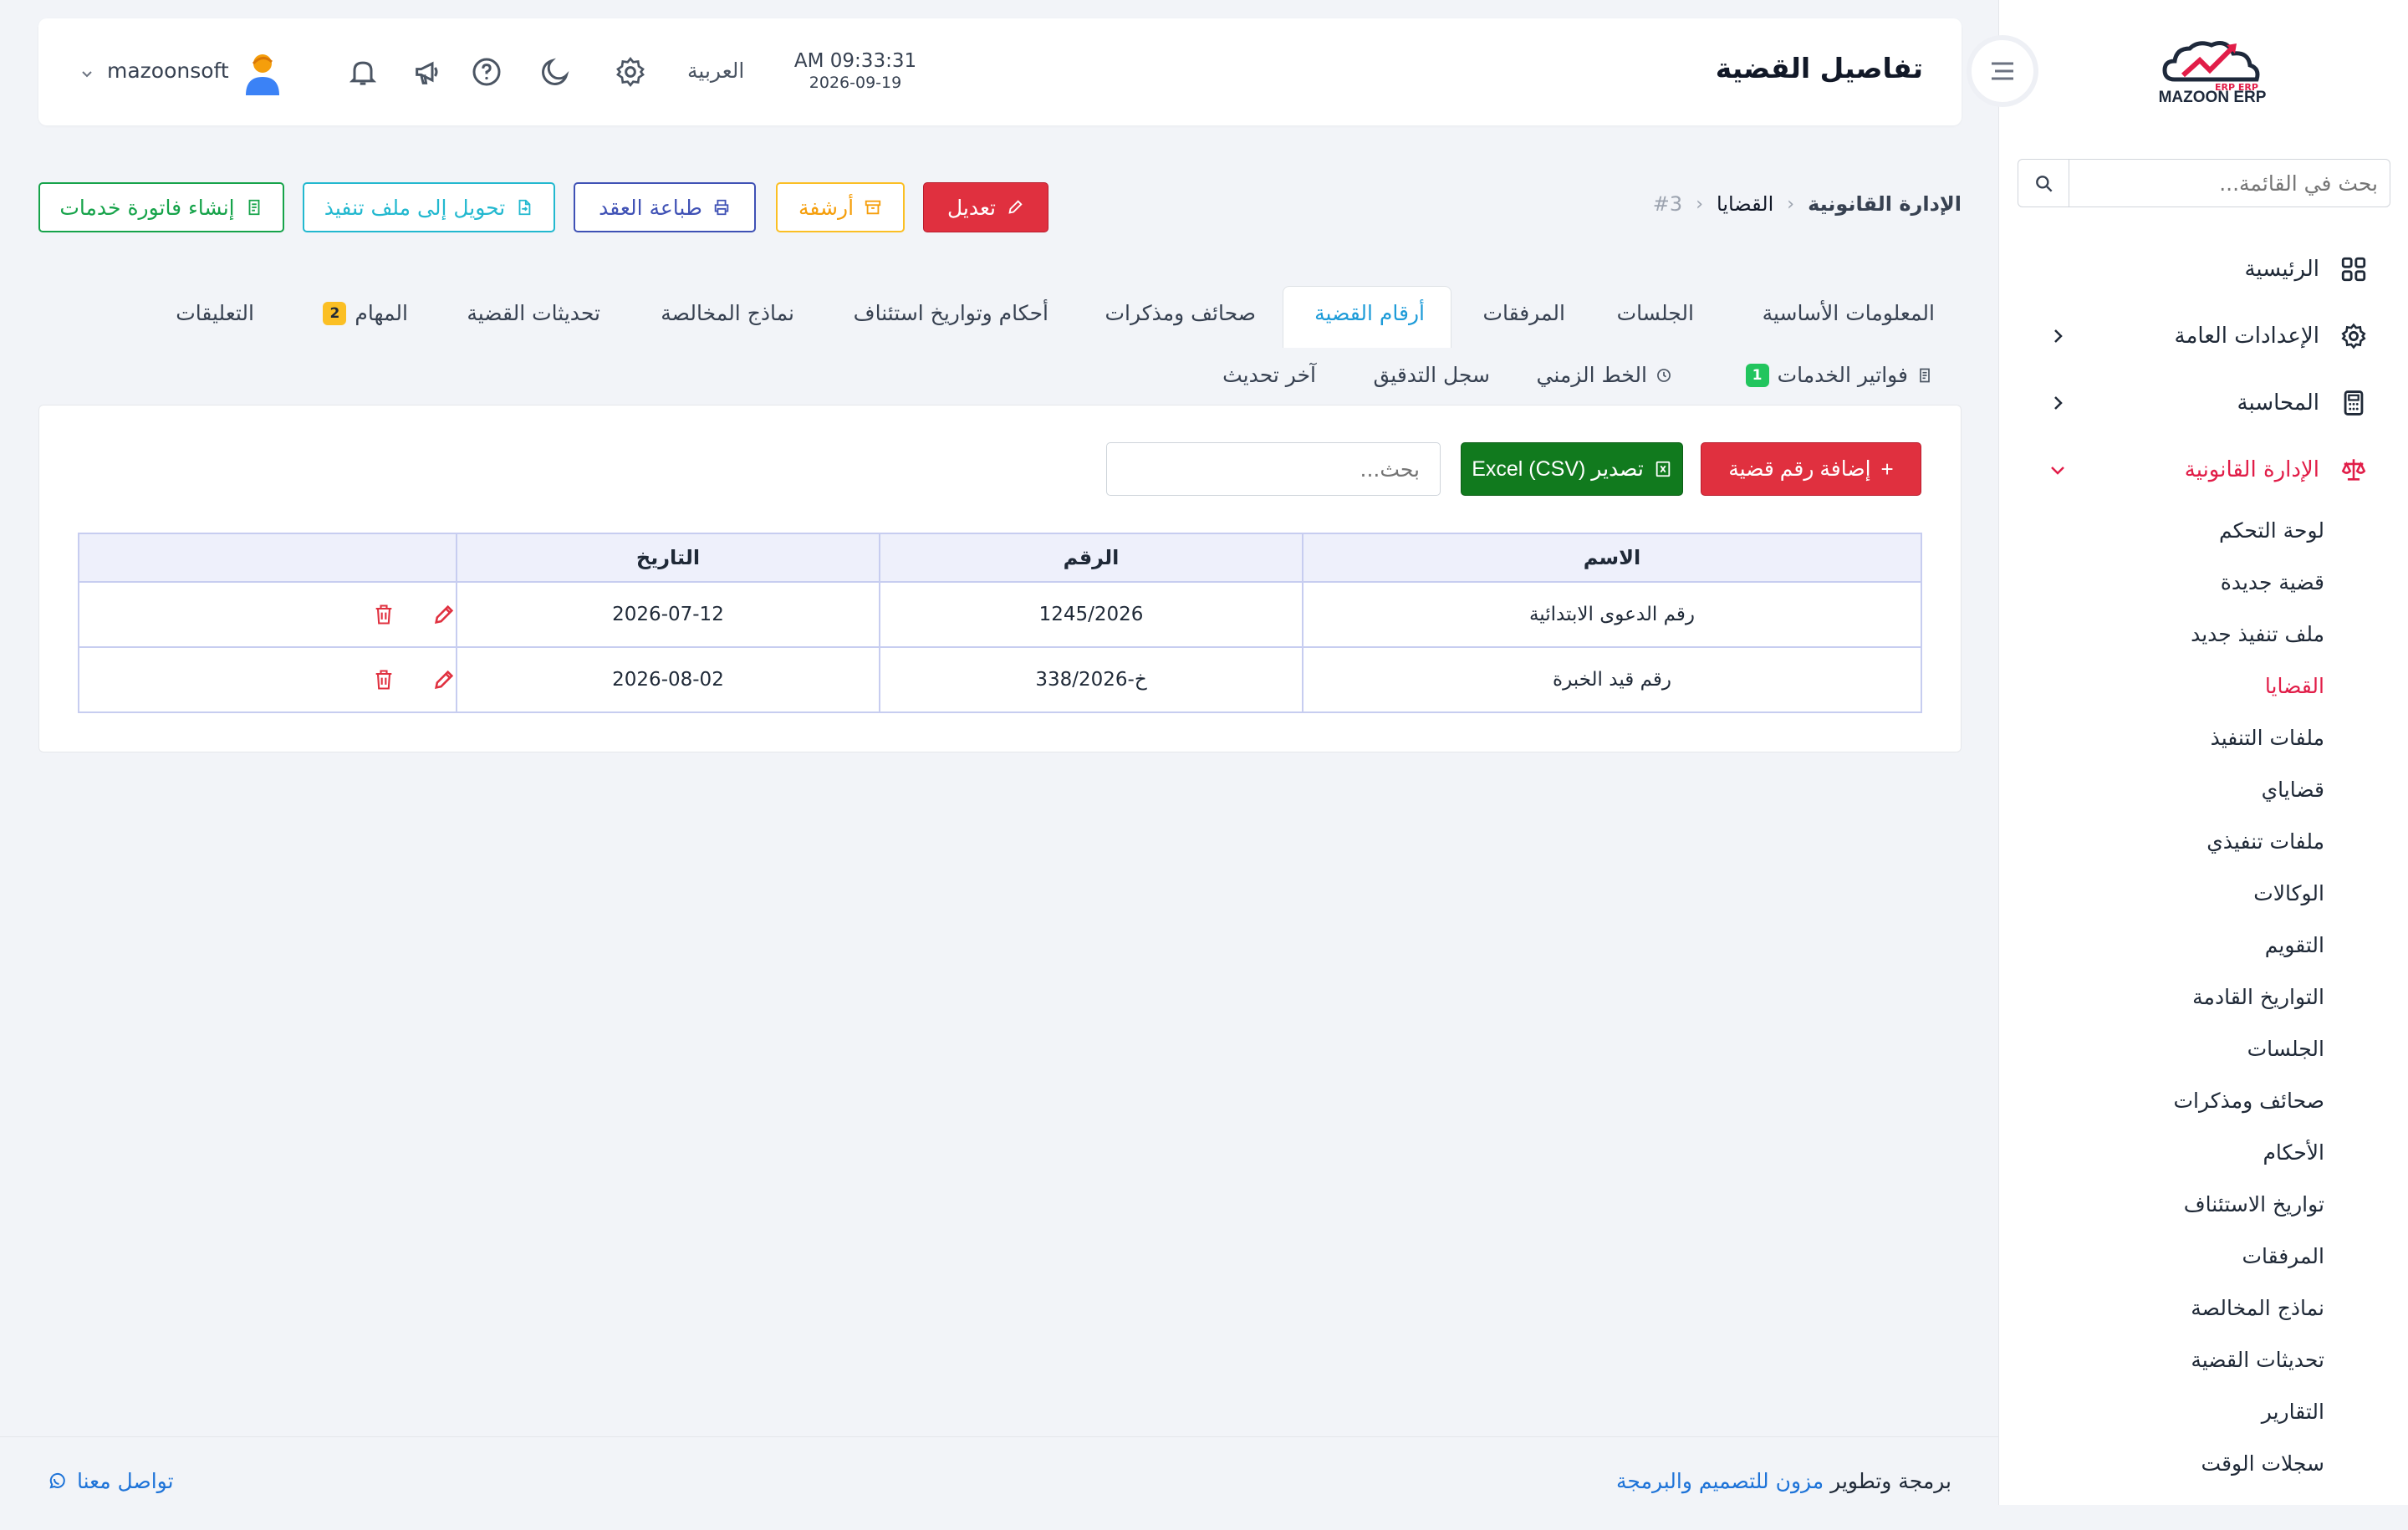 Image resolution: width=2408 pixels, height=1530 pixels. I want to click on help-icon, so click(487, 72).